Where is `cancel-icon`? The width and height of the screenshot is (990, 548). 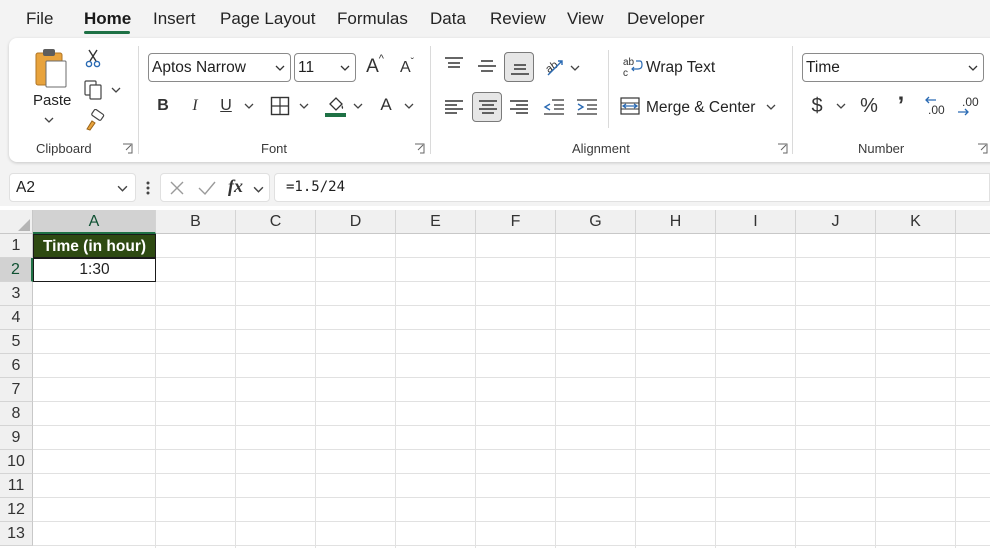 cancel-icon is located at coordinates (177, 188).